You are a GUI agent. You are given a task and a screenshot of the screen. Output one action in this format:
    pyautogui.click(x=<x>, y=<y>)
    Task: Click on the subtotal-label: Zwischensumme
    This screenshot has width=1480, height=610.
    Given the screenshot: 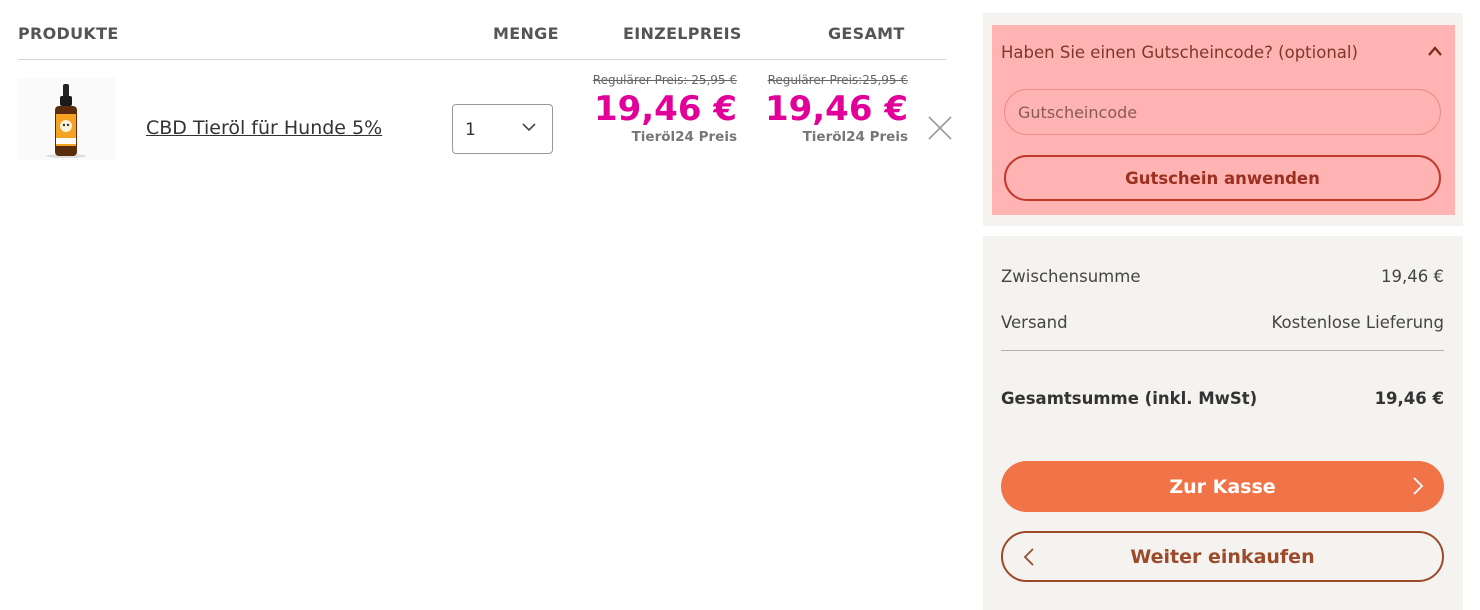 What is the action you would take?
    pyautogui.click(x=1071, y=276)
    